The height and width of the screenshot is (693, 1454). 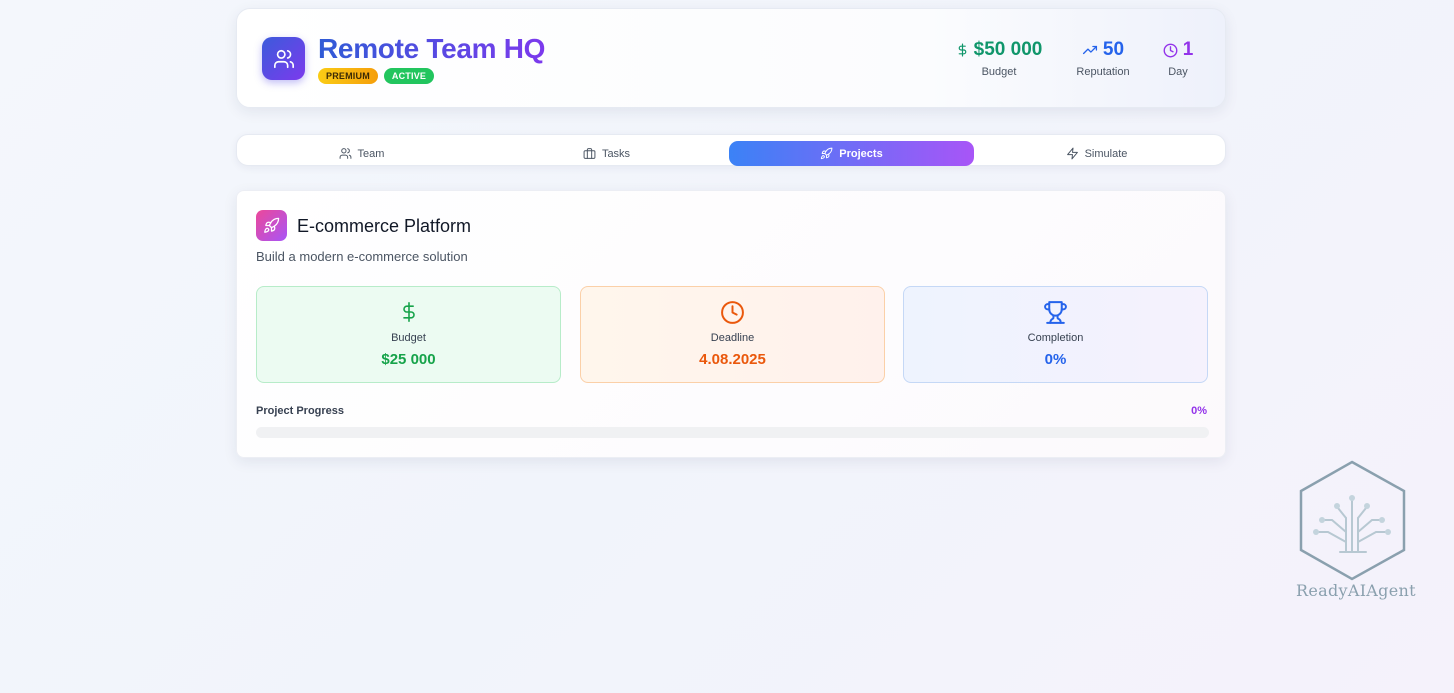 I want to click on tab-tasks-label: Tasks, so click(x=616, y=153).